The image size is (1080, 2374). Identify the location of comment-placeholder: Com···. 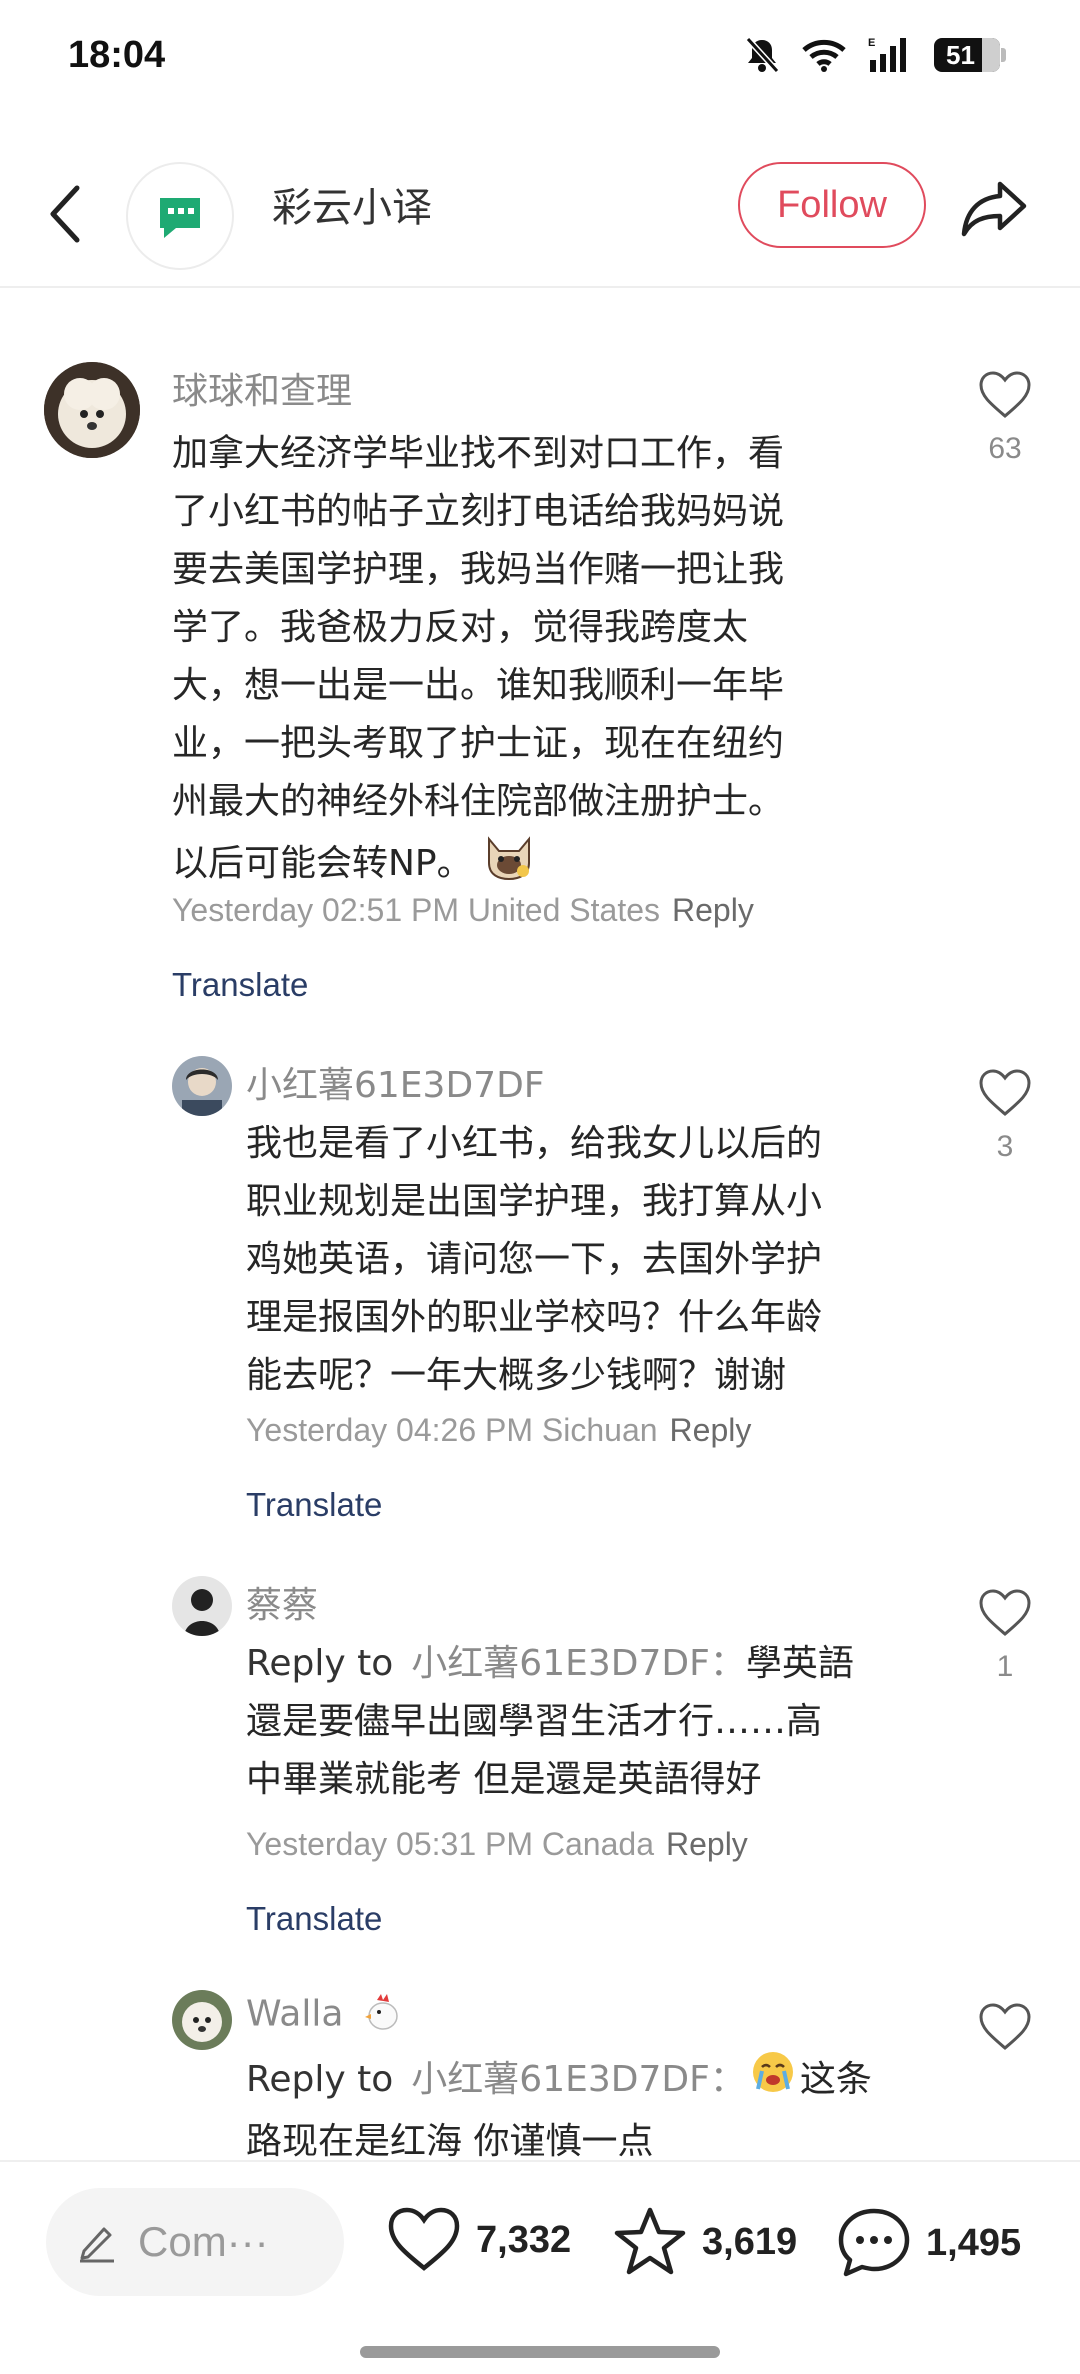
(203, 2241).